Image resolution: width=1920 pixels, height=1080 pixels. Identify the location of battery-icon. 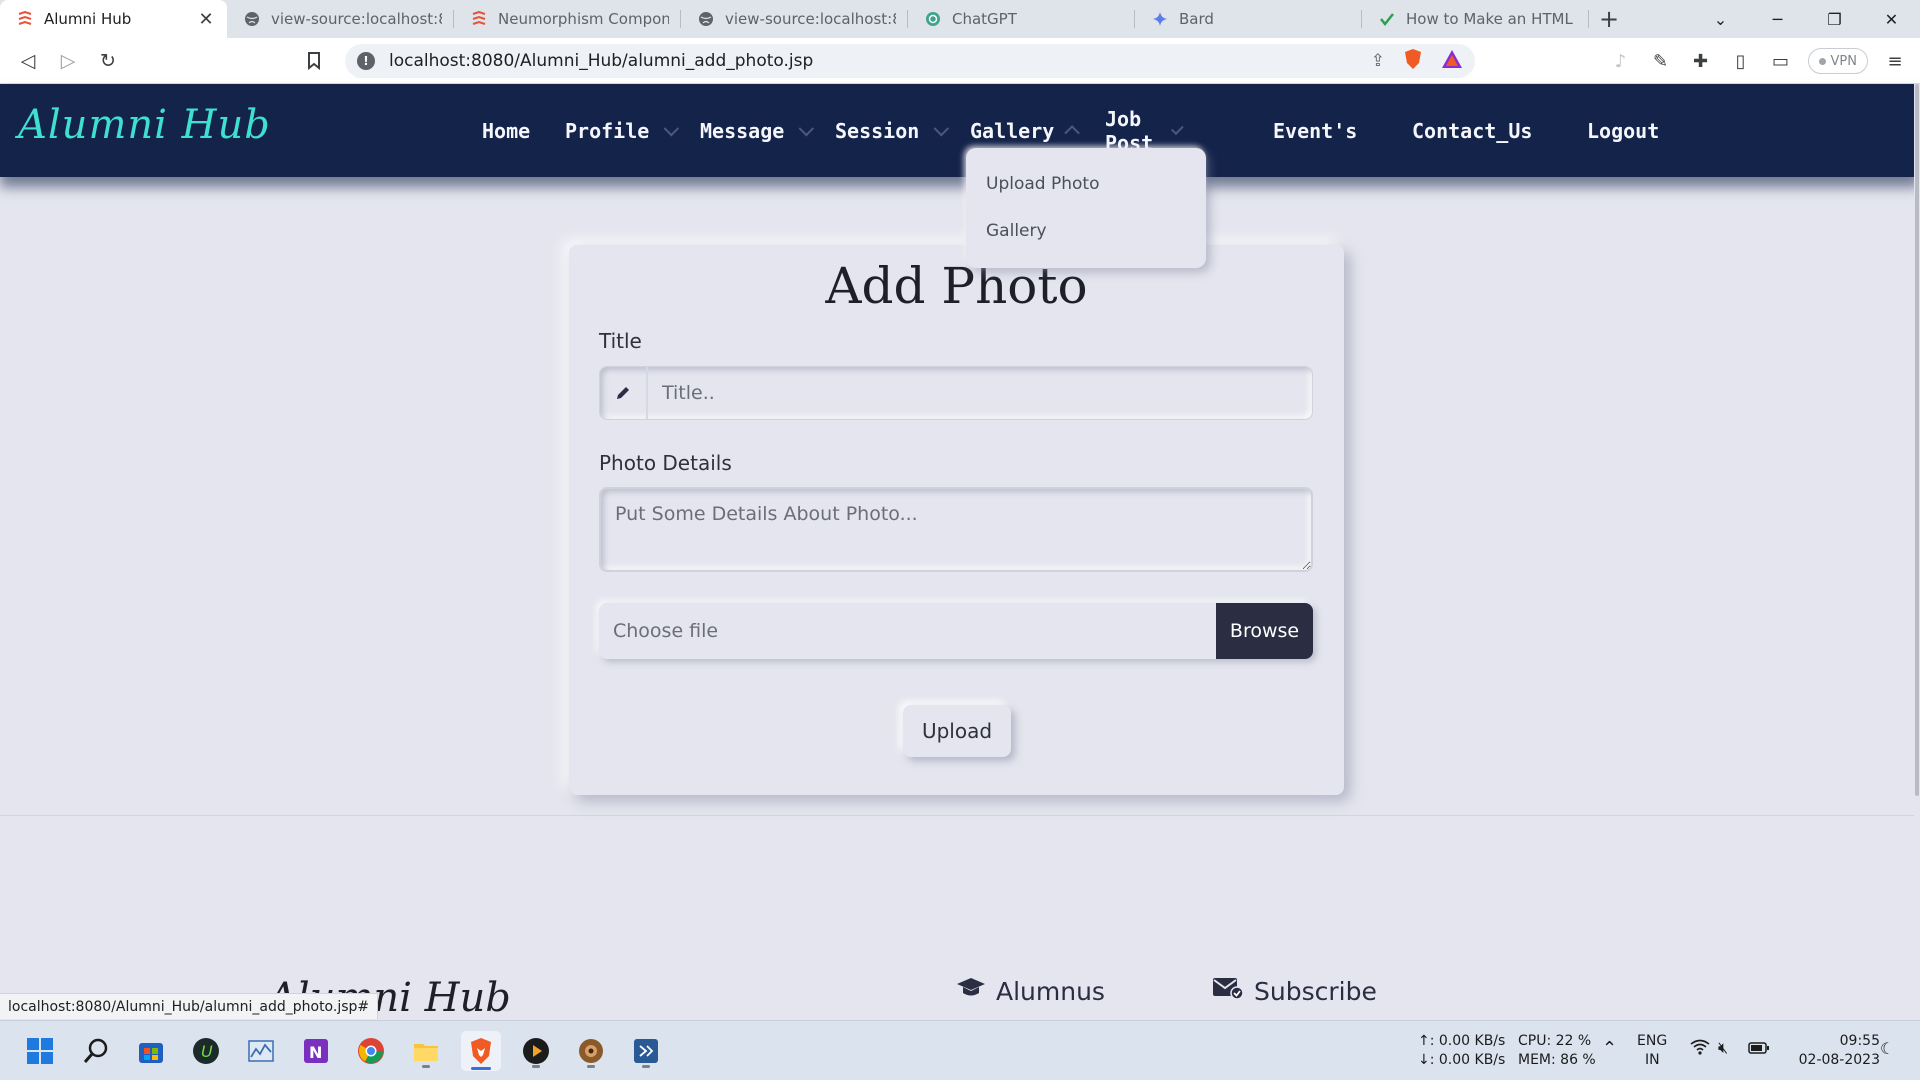
(1759, 1050).